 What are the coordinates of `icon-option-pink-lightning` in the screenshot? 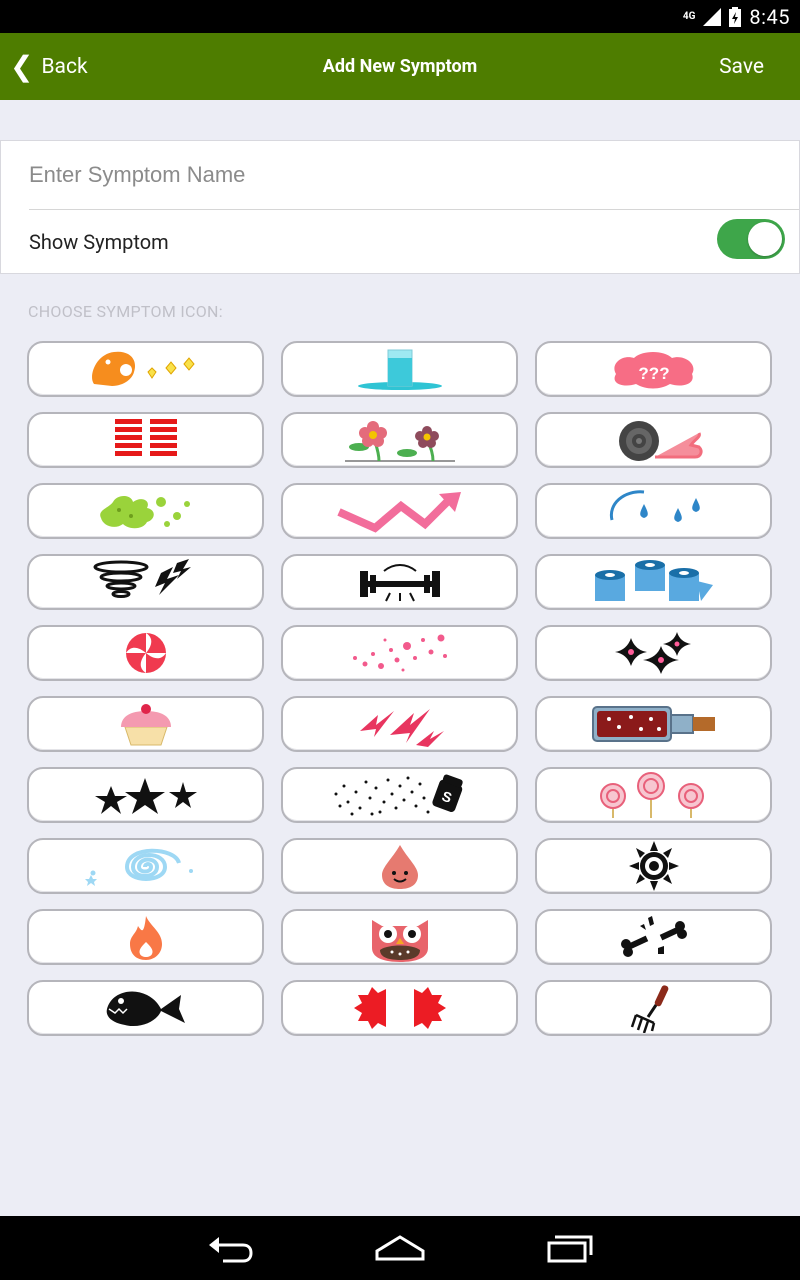 It's located at (399, 724).